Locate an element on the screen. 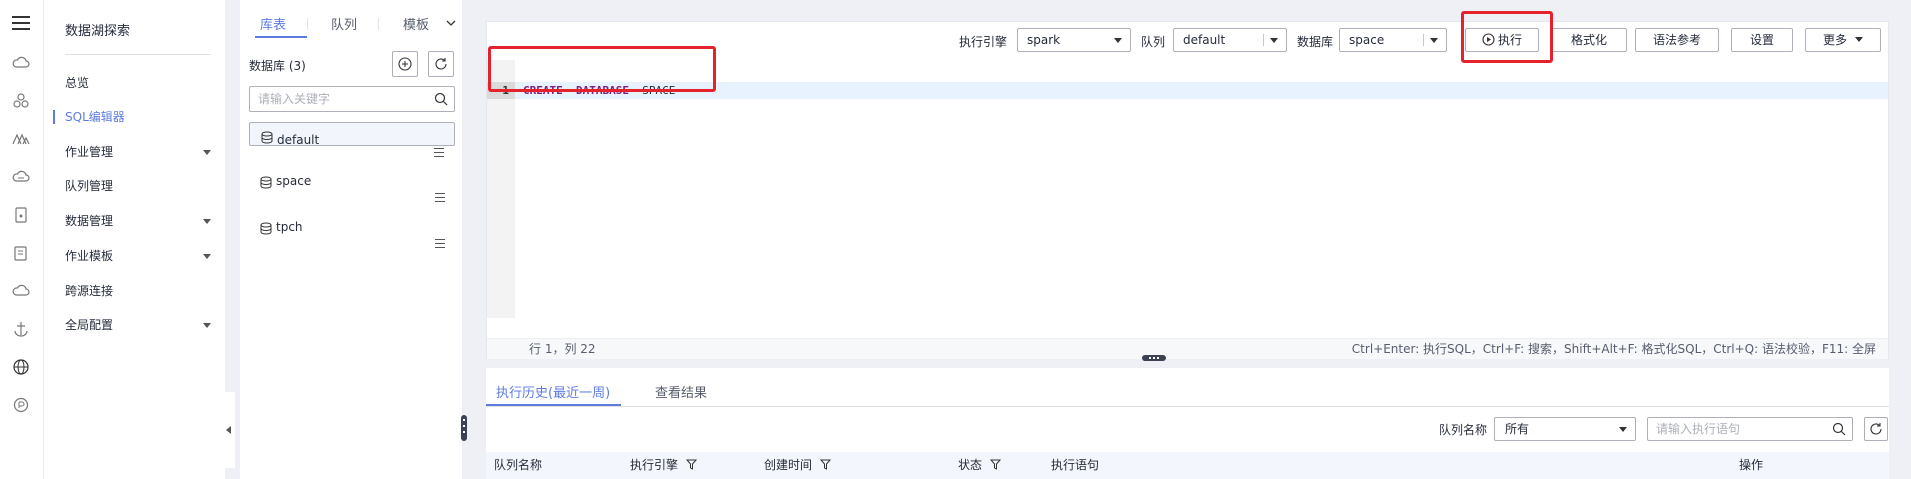 This screenshot has width=1911, height=479. report-icon is located at coordinates (21, 253).